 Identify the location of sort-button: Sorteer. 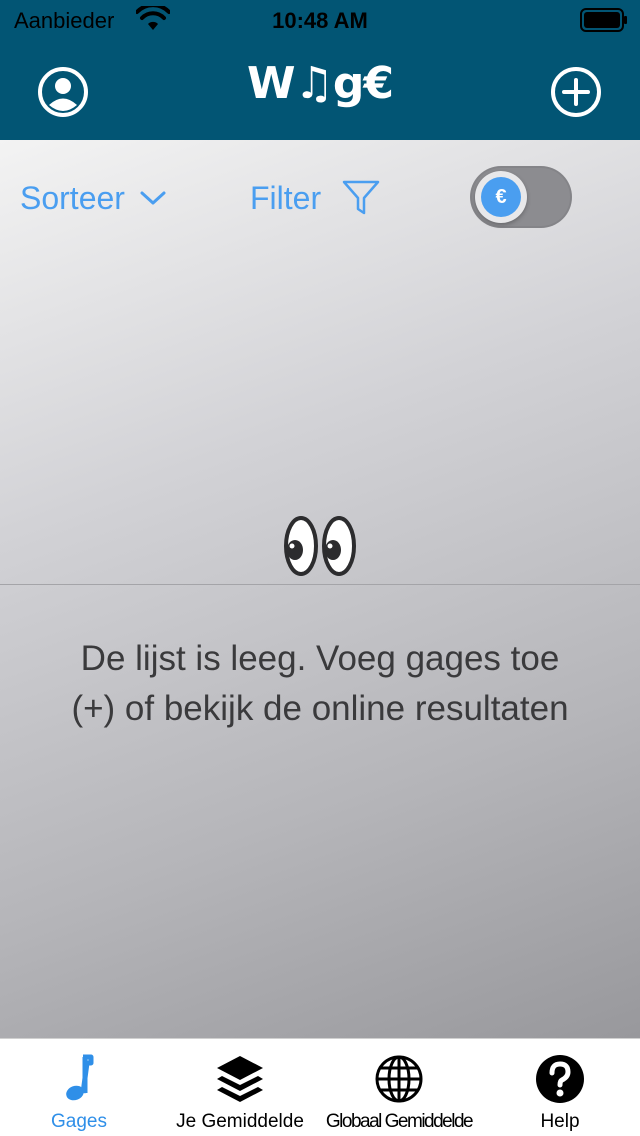
(93, 198).